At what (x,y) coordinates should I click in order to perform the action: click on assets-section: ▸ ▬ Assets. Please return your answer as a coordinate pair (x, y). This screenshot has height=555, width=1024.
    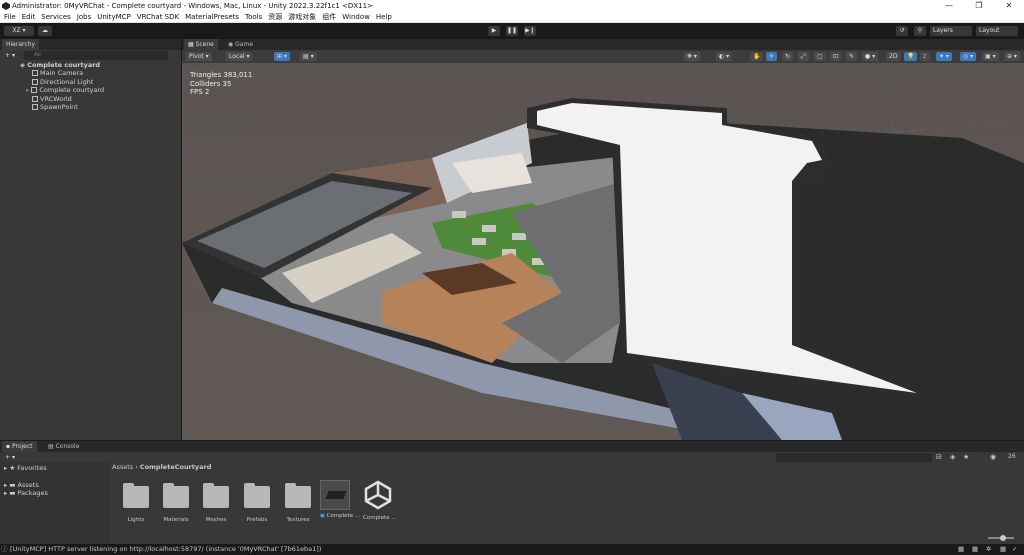
    Looking at the image, I should click on (21, 485).